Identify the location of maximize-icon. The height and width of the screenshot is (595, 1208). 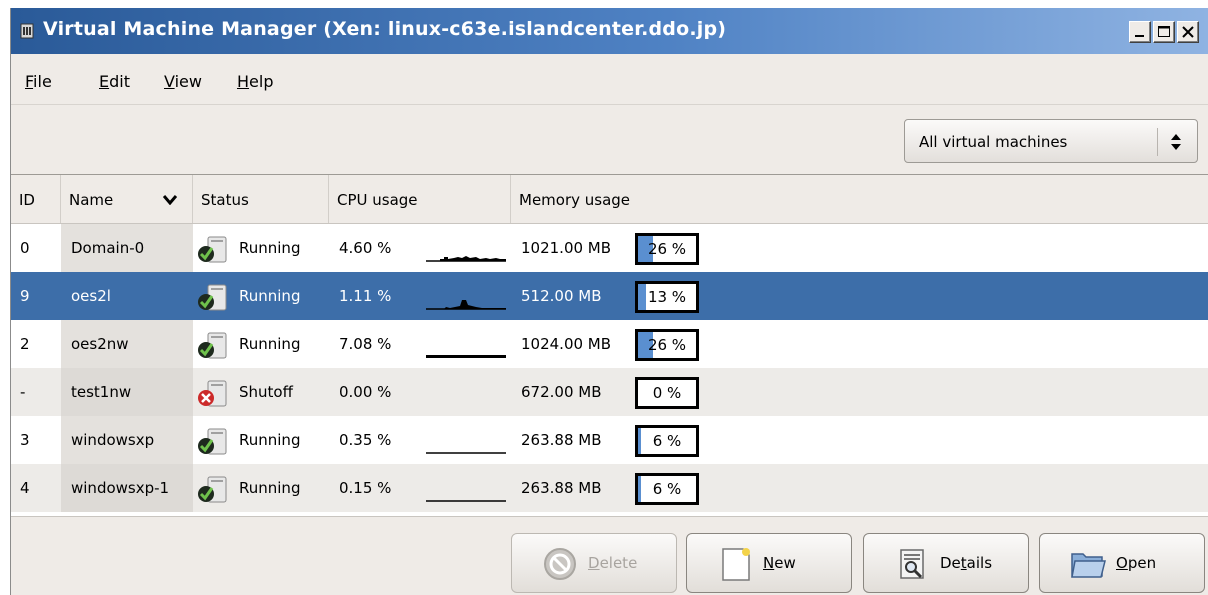
(1164, 31).